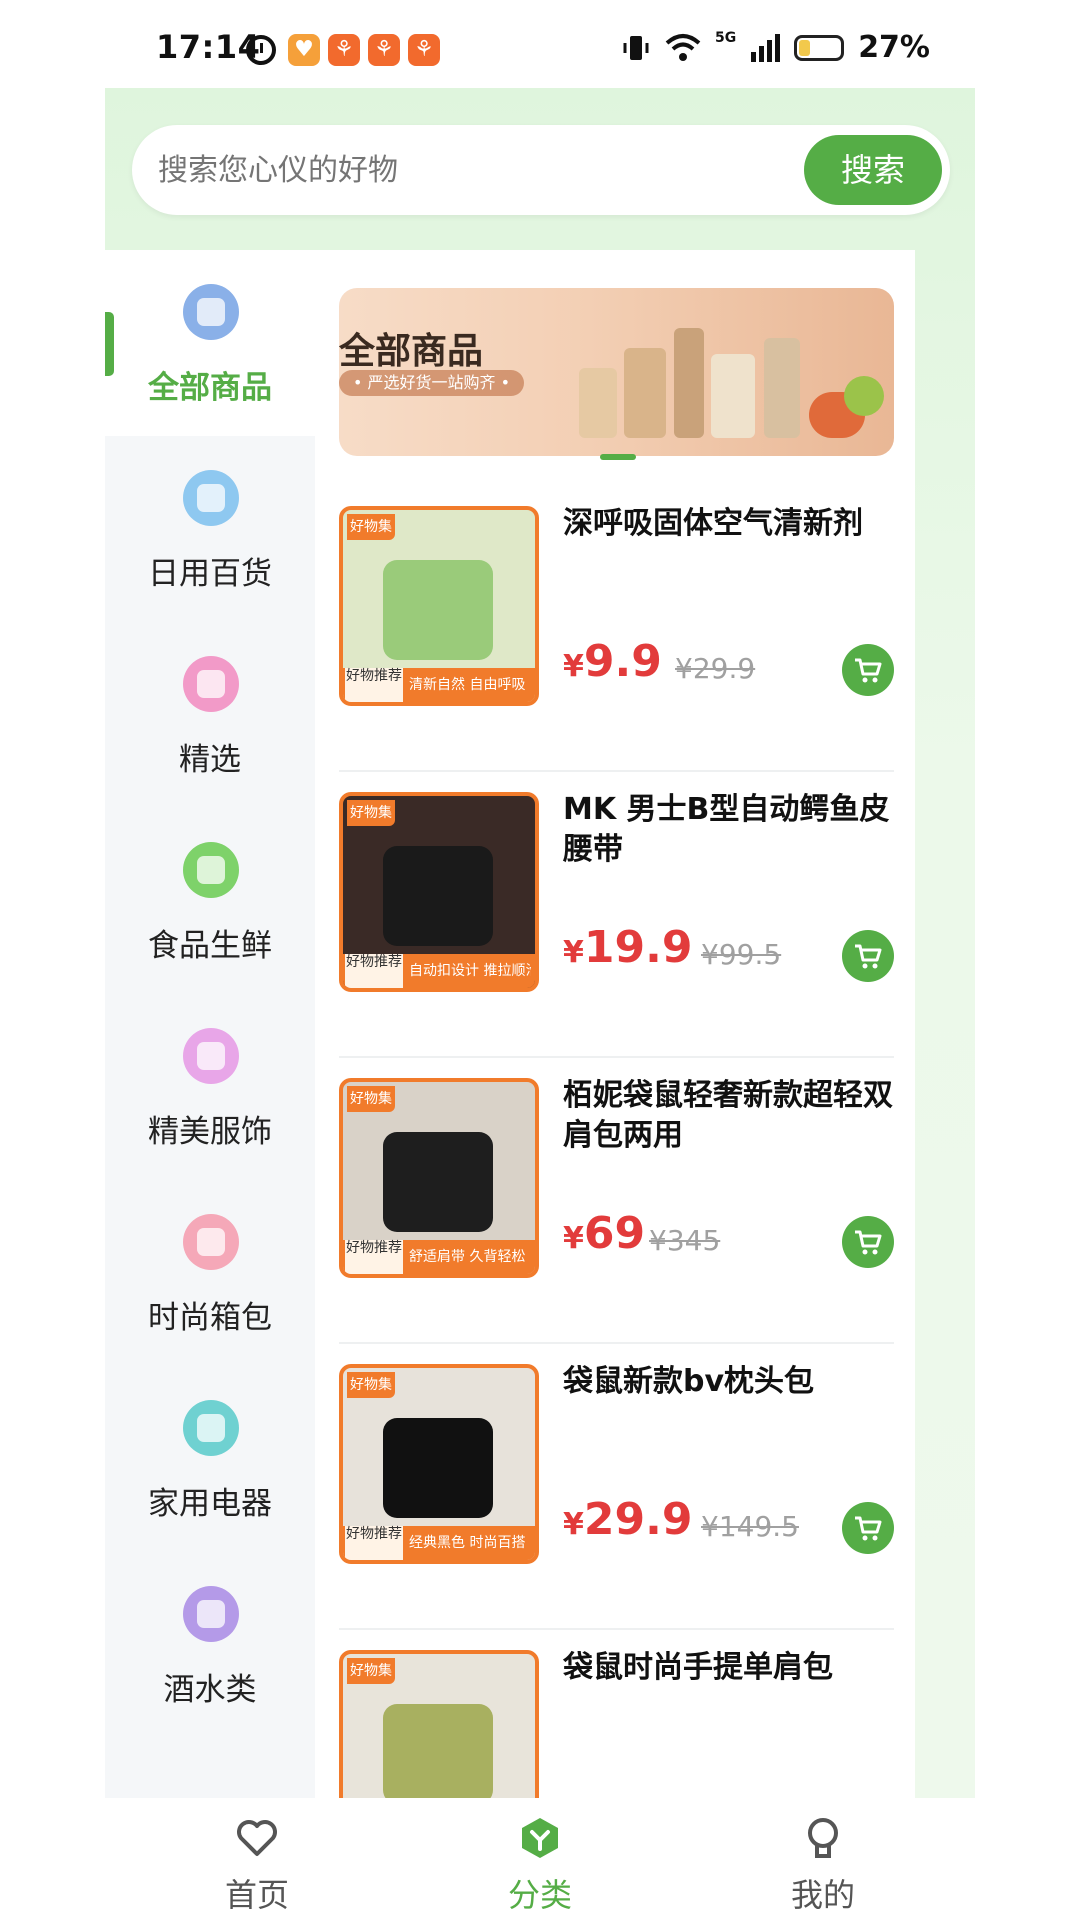  What do you see at coordinates (210, 1273) in the screenshot?
I see `sidebar-item: 时尚箱包` at bounding box center [210, 1273].